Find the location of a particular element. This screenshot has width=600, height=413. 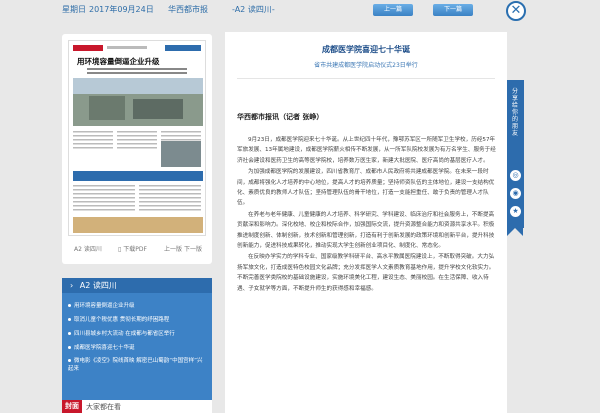

article-subtitle: 省市共建成都医学院启动仪式23日举行 is located at coordinates (366, 65).